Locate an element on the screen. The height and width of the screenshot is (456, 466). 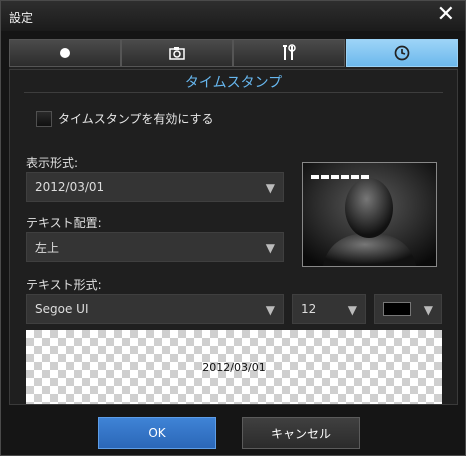
ok-button: OK is located at coordinates (157, 433).